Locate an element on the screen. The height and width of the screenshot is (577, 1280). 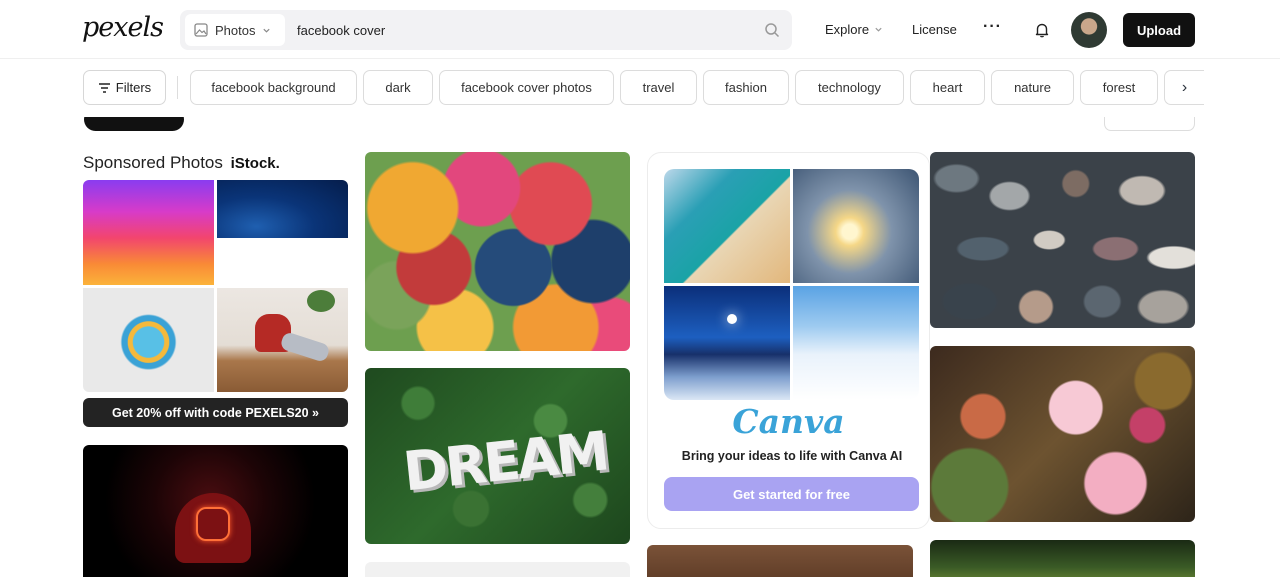
nav-license: License is located at coordinates (934, 29).